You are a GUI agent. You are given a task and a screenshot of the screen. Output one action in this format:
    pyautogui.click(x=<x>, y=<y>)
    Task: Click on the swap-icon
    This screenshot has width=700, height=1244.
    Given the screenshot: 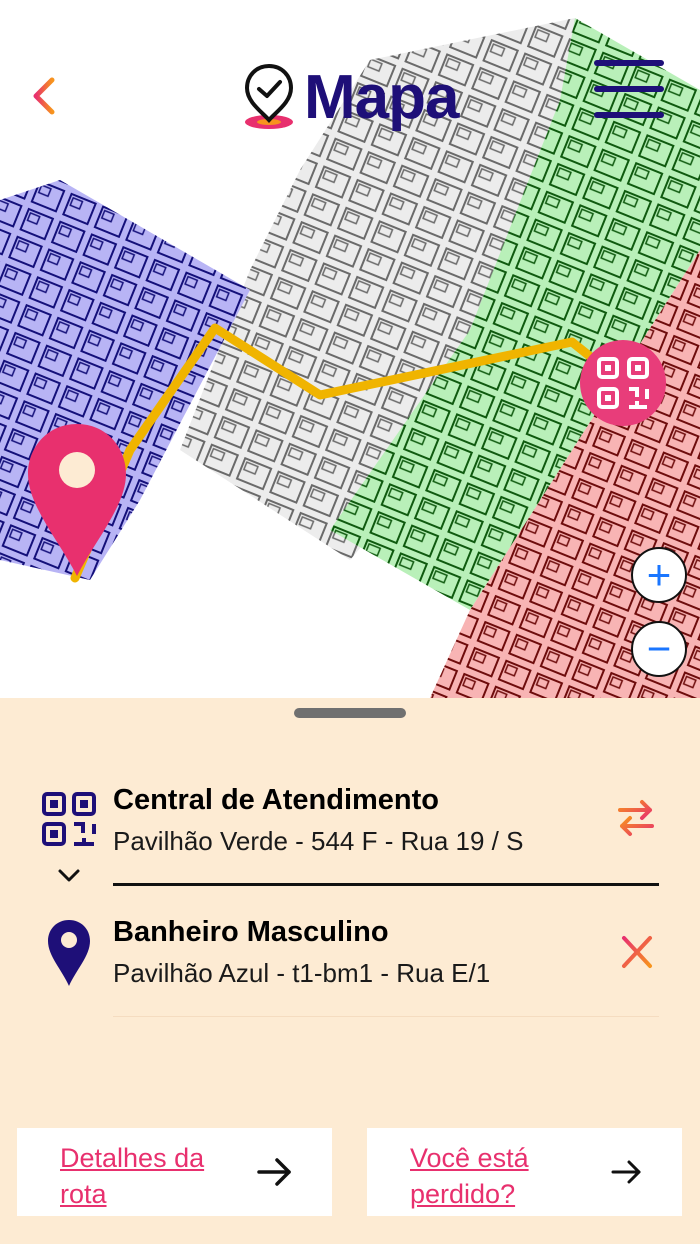 What is the action you would take?
    pyautogui.click(x=636, y=818)
    